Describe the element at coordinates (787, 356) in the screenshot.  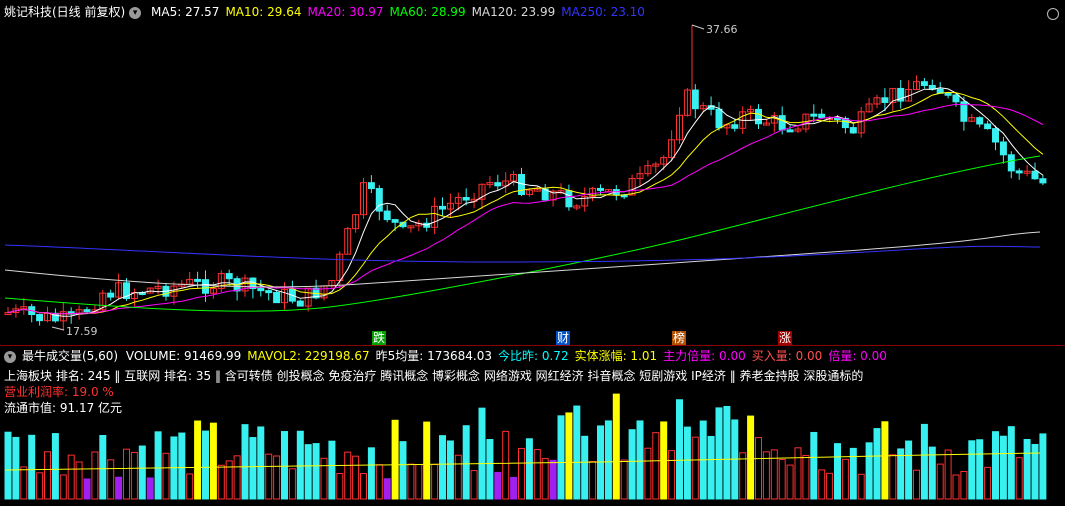
I see `volume-indicator-6: 买入量: 0.00` at that location.